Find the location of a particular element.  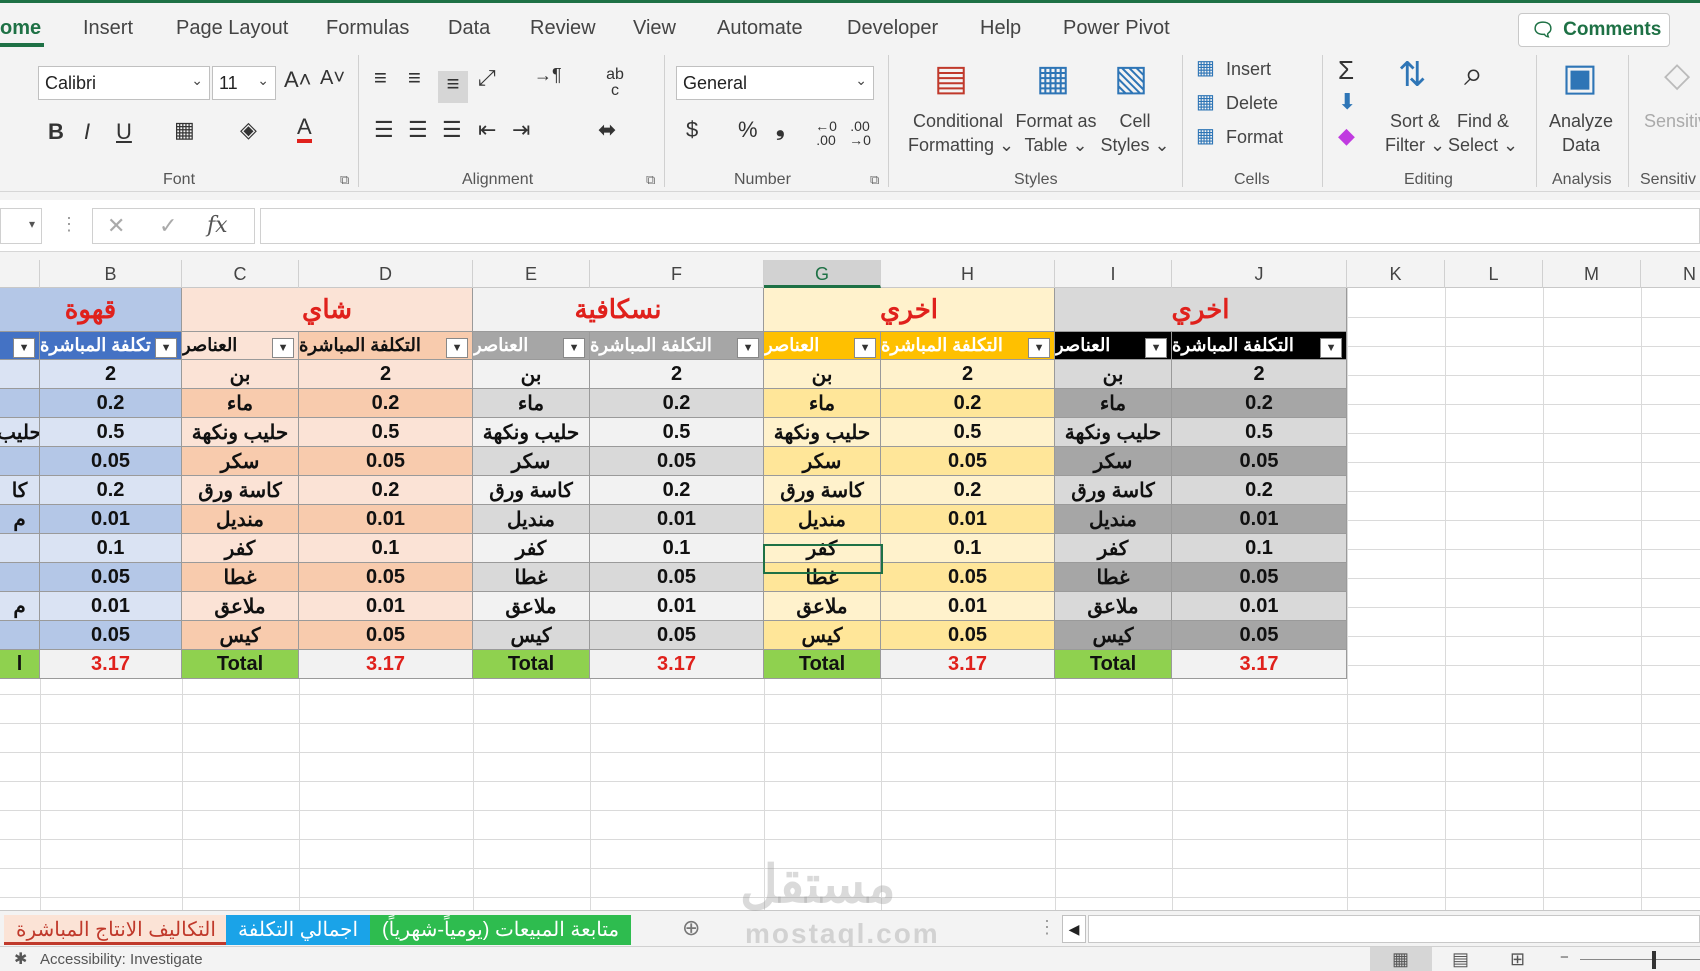

sensitivity-button: Sensitiv is located at coordinates (1672, 121).